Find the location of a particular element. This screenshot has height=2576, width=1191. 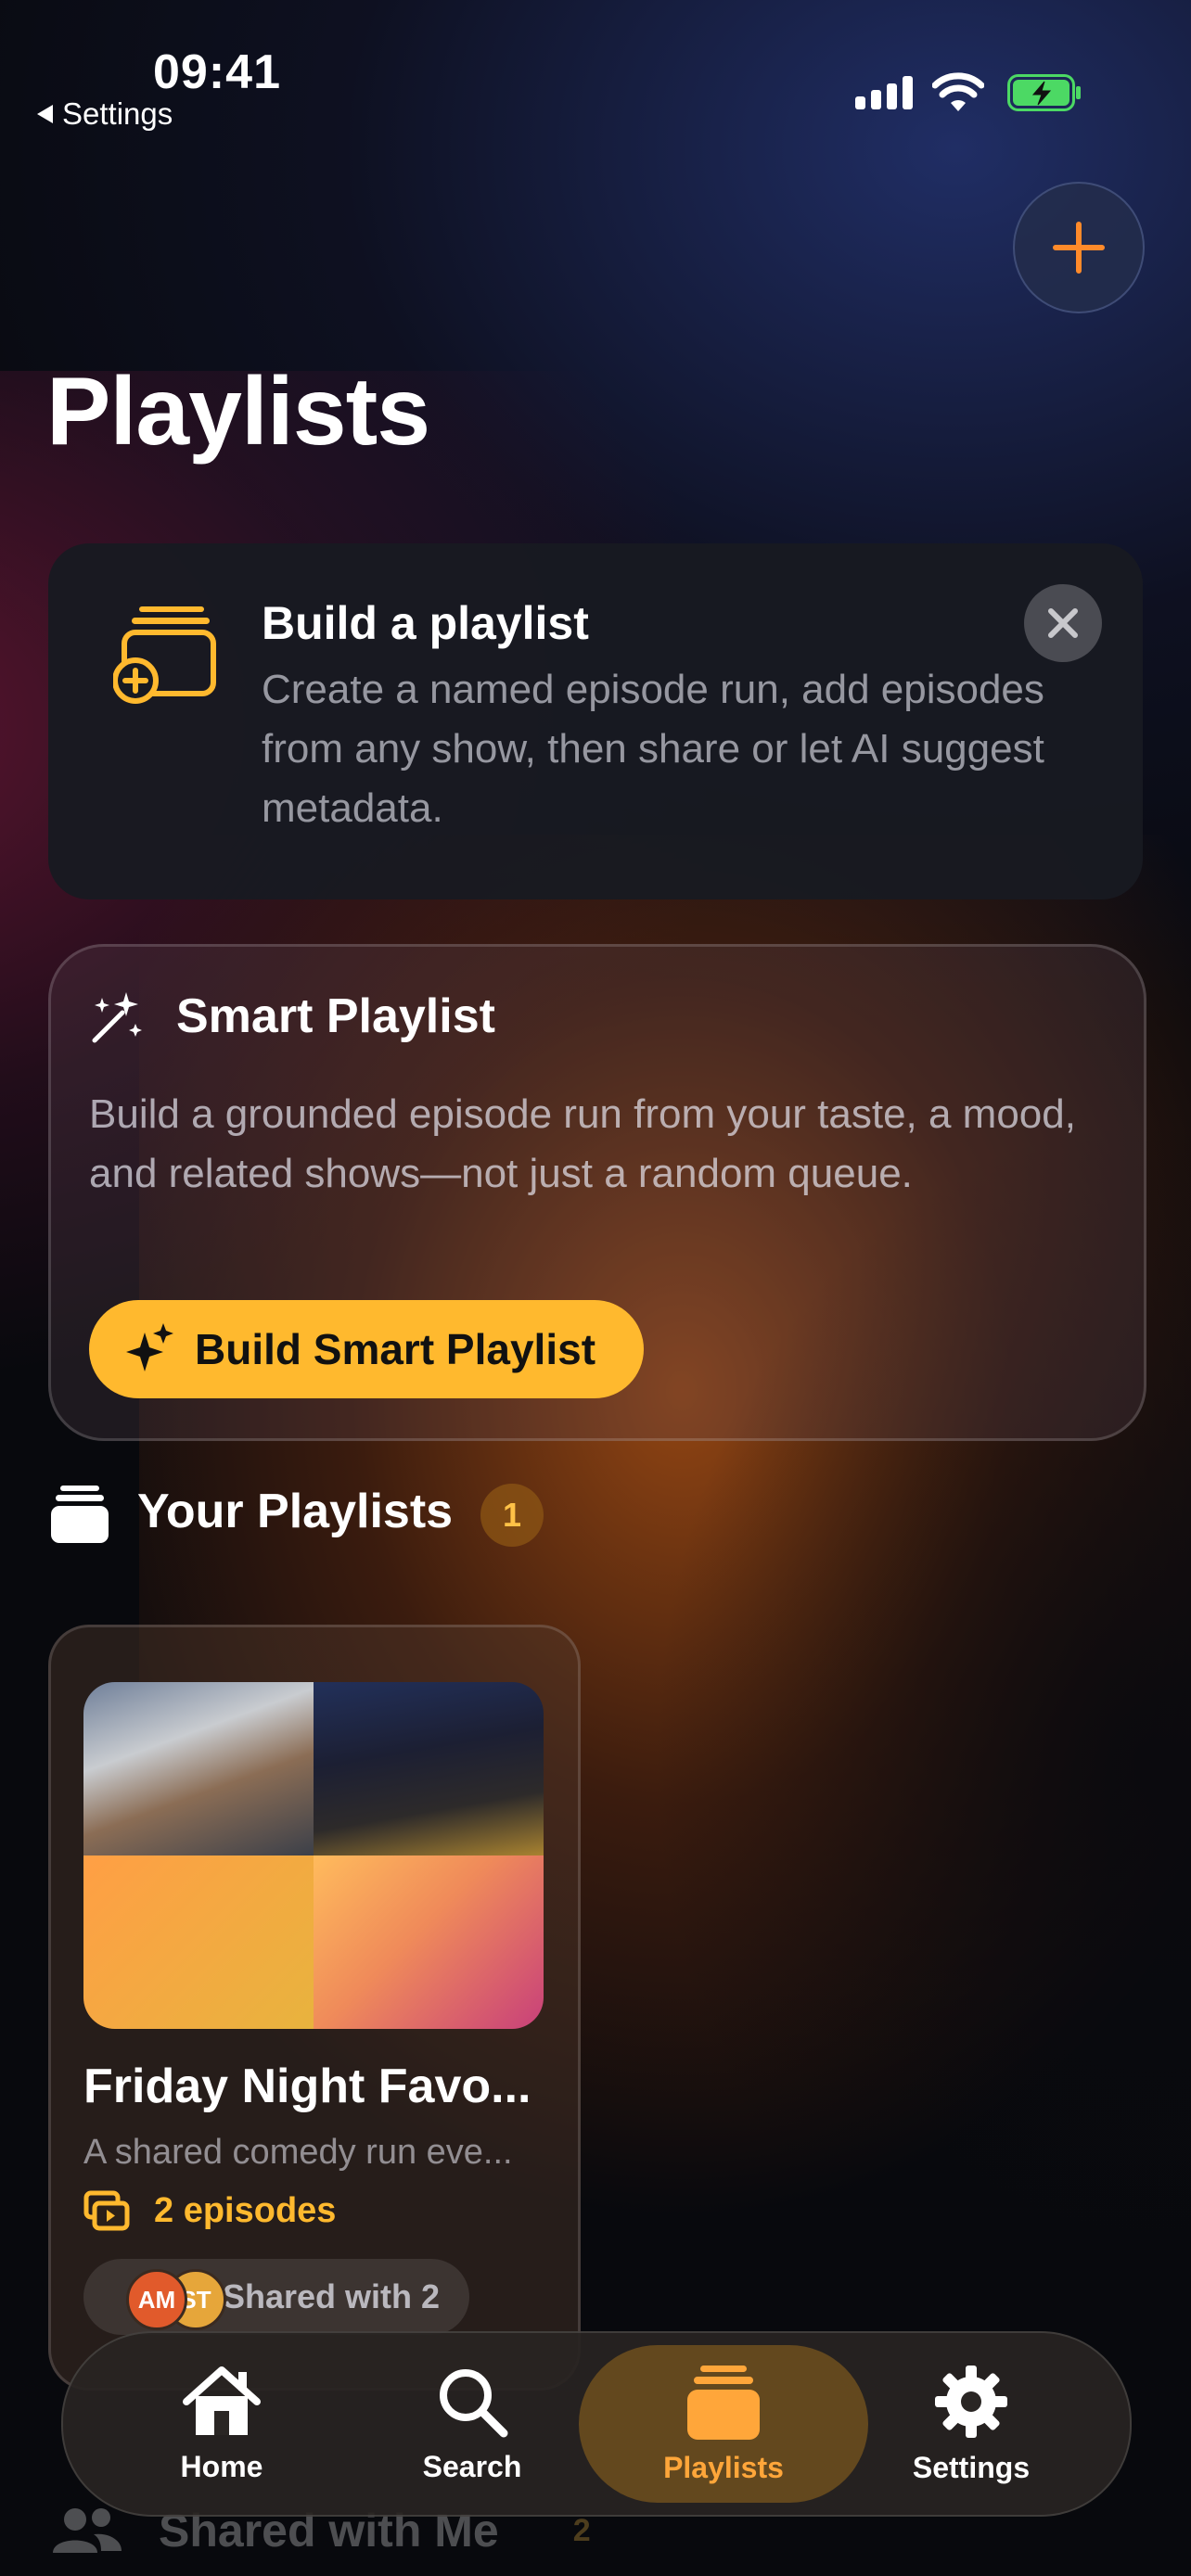

shared-with-label: Shared with 2 is located at coordinates (332, 2296).